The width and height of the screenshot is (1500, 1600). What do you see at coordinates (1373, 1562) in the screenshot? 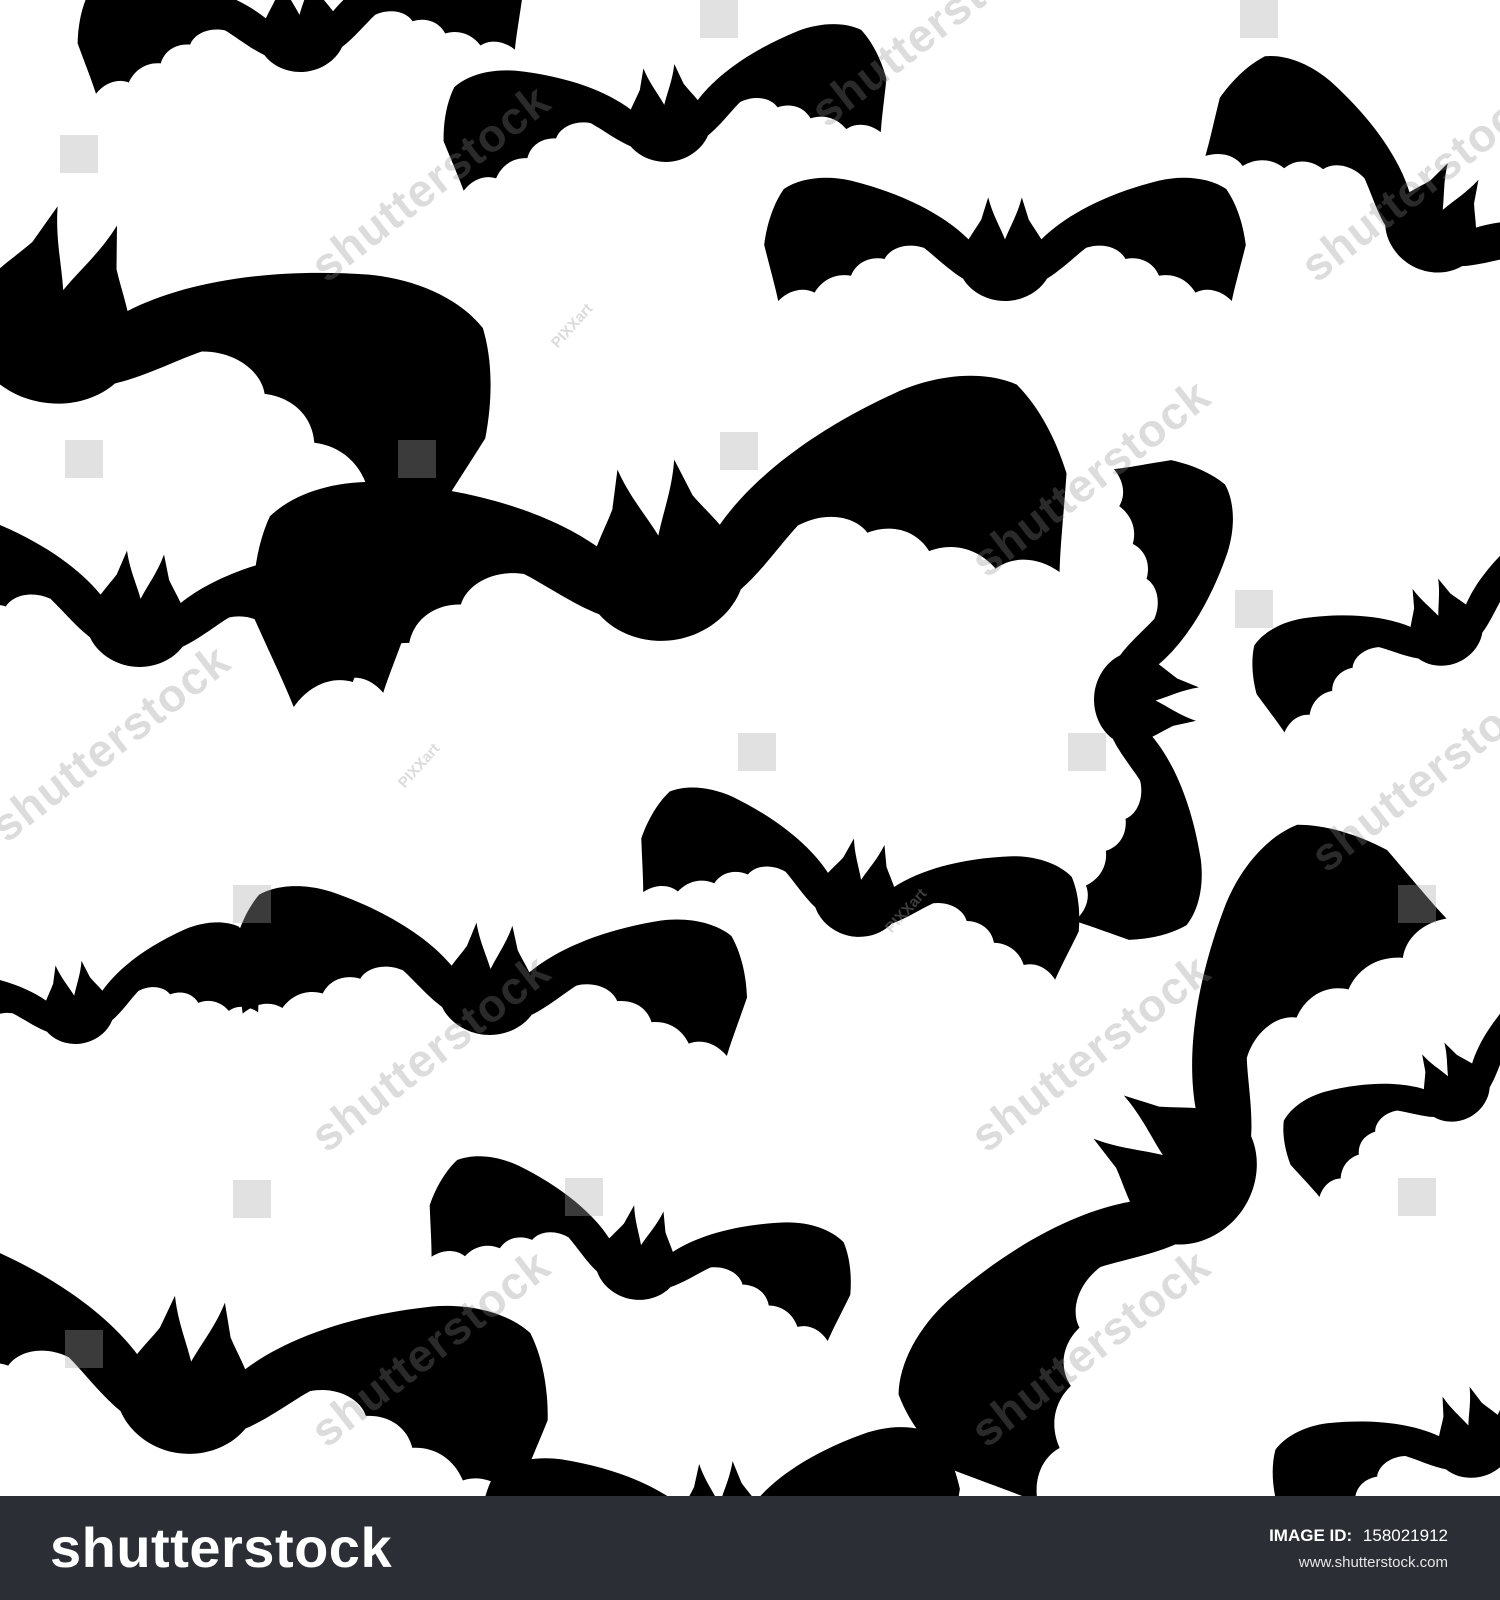
I see `website-url: www.shutterstock.com` at bounding box center [1373, 1562].